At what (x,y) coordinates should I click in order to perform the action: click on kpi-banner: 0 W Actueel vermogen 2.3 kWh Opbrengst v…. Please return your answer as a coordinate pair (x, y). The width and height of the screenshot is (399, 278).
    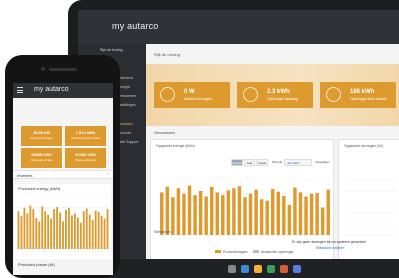
    Looking at the image, I should click on (272, 95).